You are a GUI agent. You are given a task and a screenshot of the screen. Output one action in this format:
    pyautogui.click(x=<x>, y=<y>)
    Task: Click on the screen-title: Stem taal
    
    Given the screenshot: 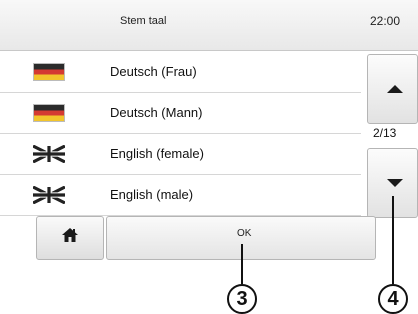 What is the action you would take?
    pyautogui.click(x=143, y=21)
    